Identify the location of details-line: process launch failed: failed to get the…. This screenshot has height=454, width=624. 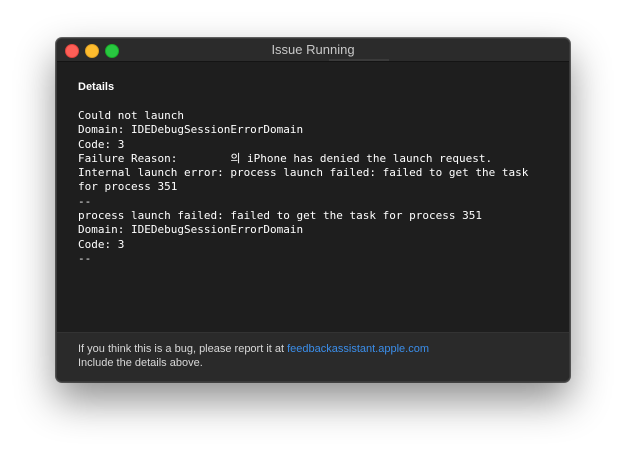
(280, 216).